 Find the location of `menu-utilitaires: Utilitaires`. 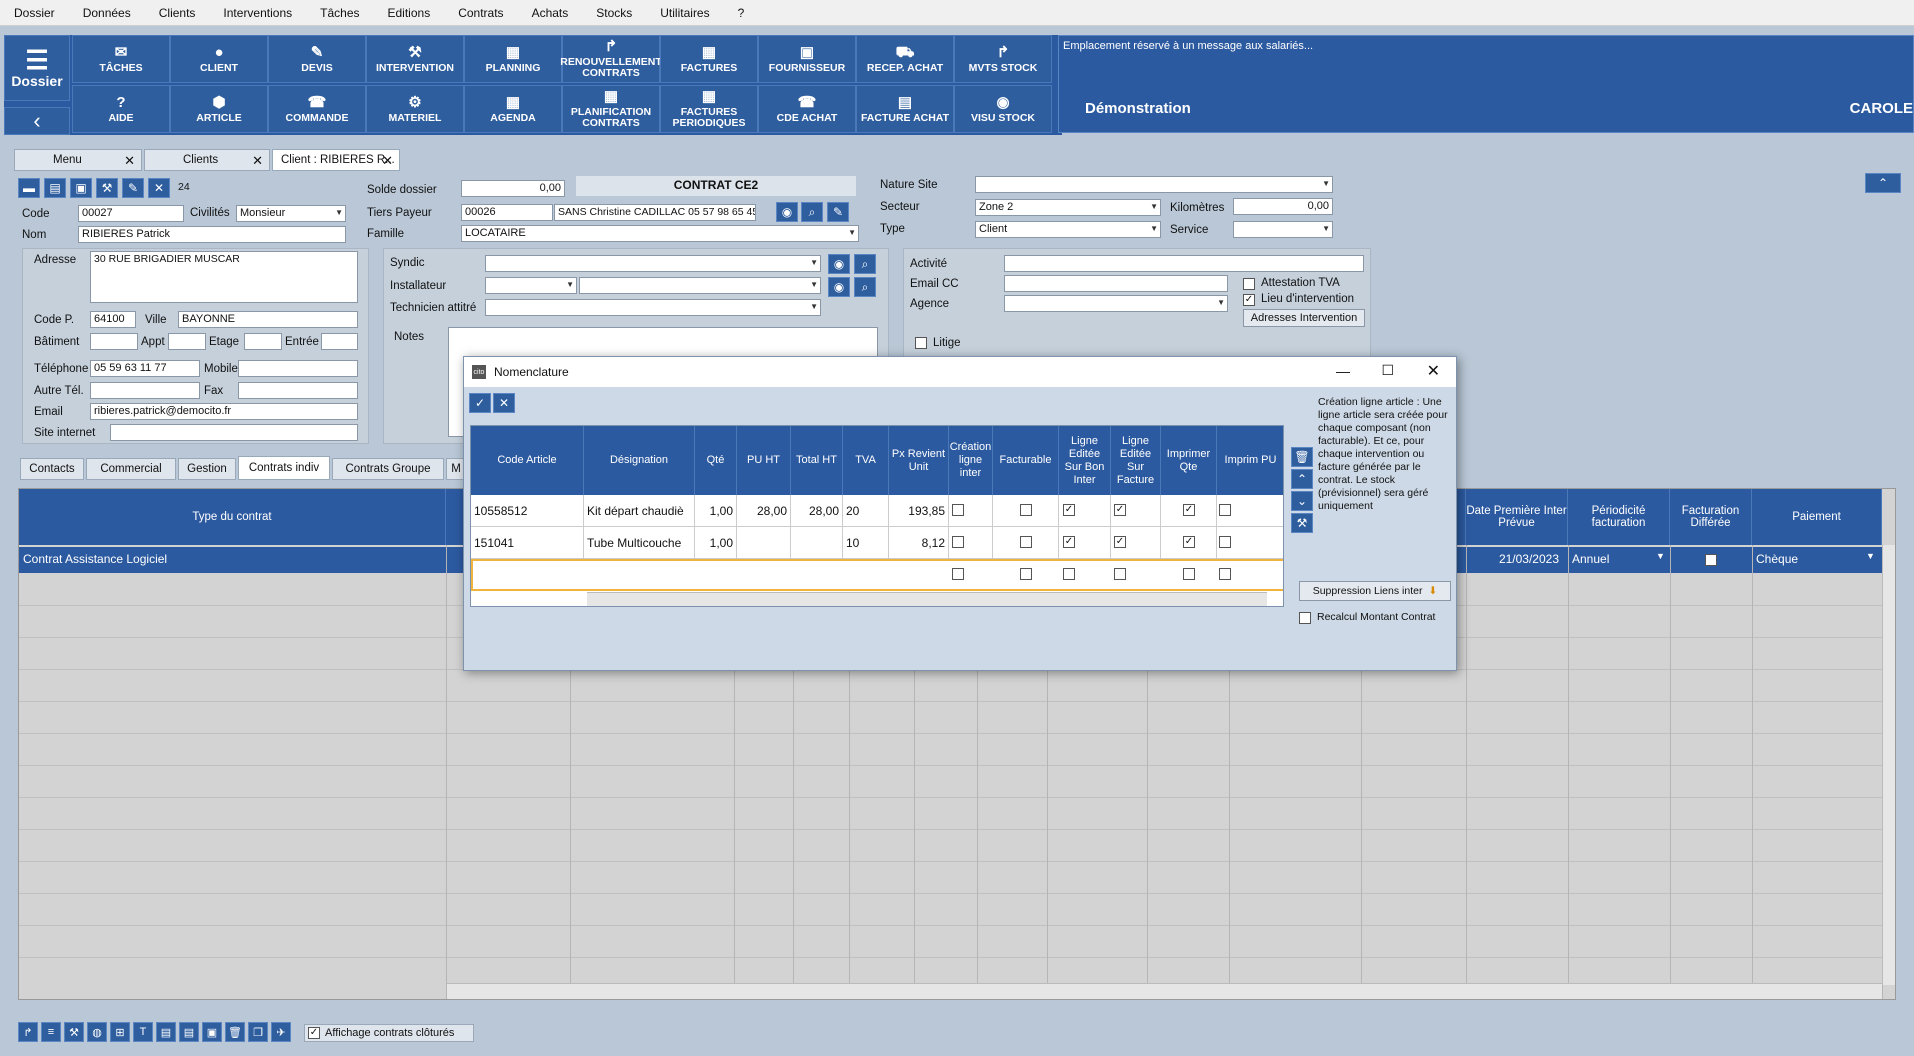

menu-utilitaires: Utilitaires is located at coordinates (684, 13).